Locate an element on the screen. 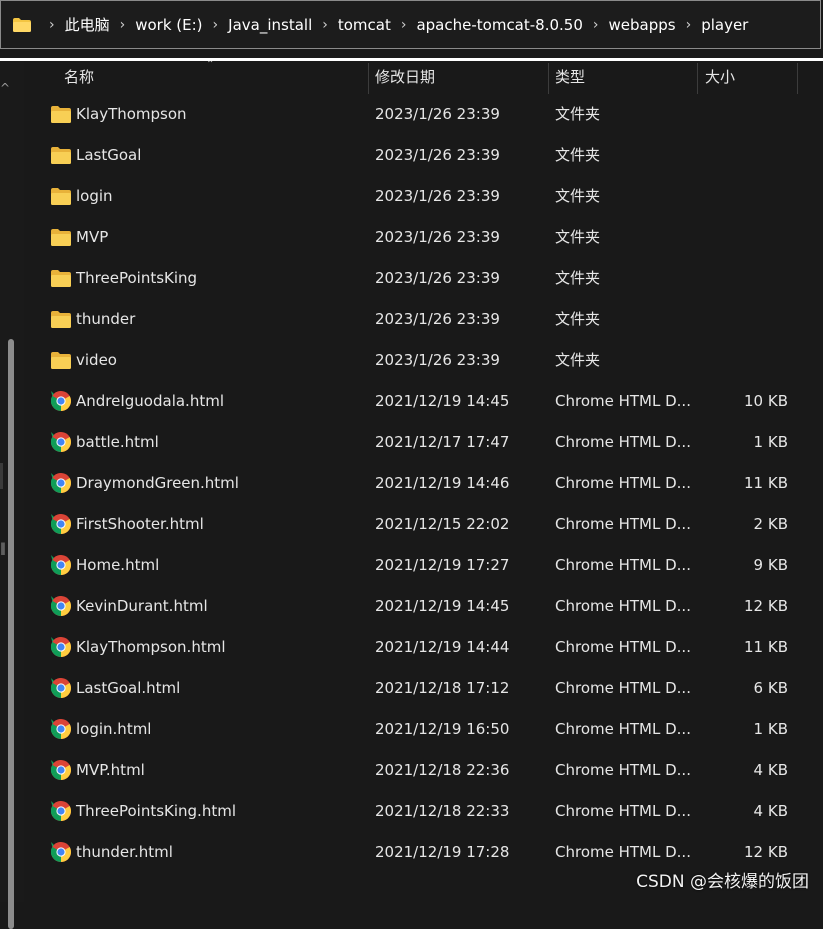 The width and height of the screenshot is (823, 929). table-row: KlayThompson 2023/1/26 23:39 文件夹 is located at coordinates (423, 114).